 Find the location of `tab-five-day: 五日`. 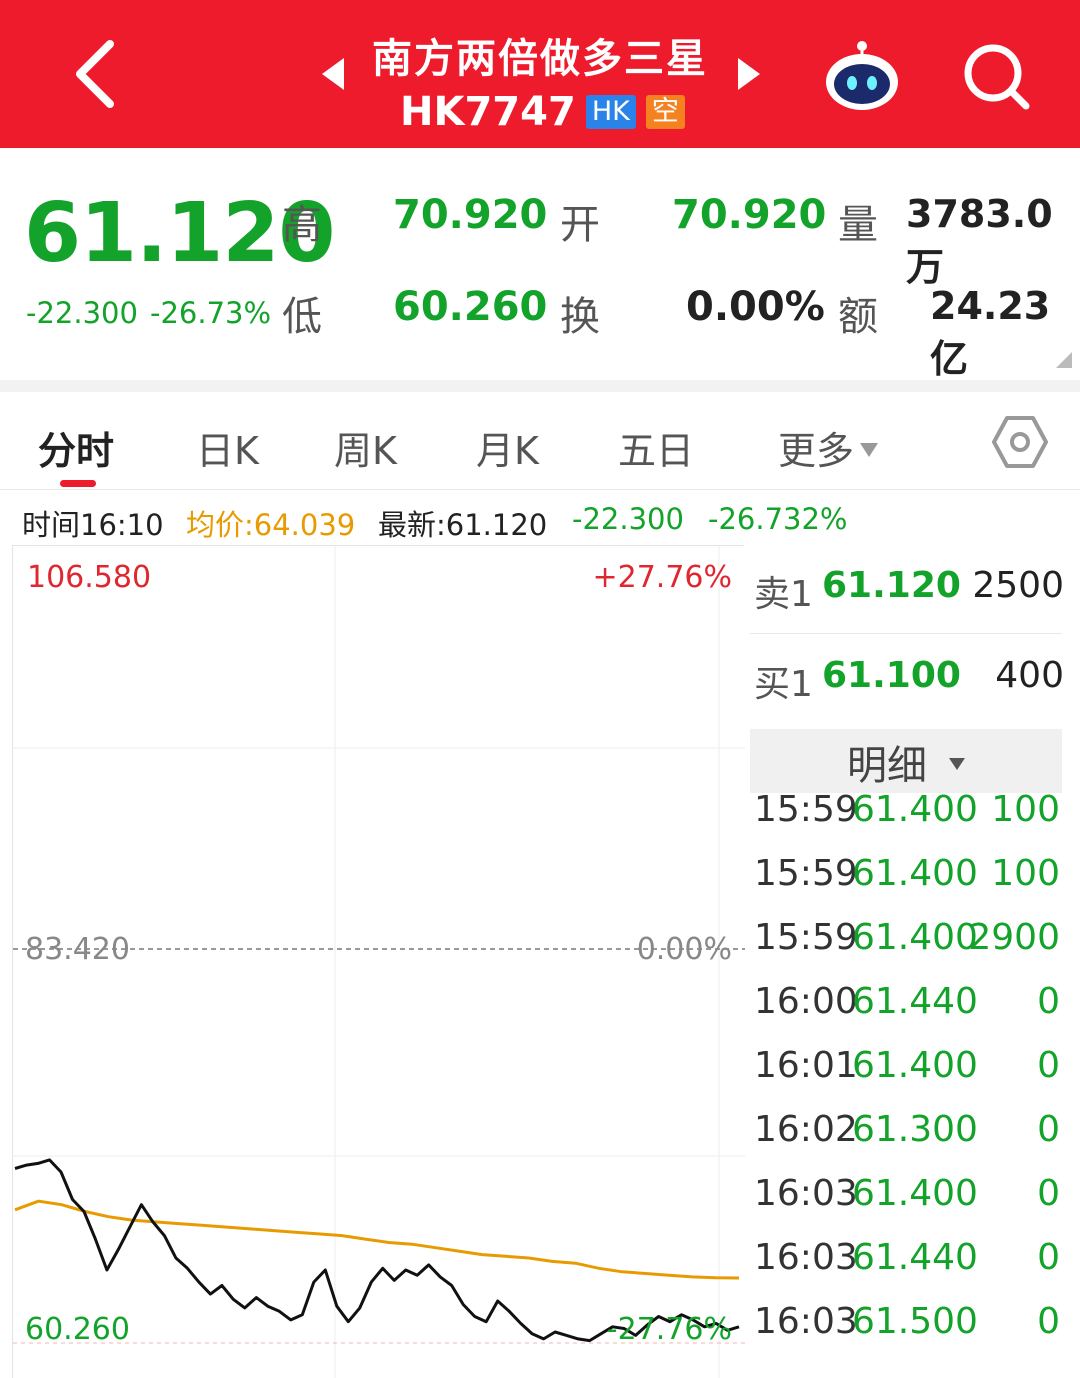

tab-five-day: 五日 is located at coordinates (656, 447).